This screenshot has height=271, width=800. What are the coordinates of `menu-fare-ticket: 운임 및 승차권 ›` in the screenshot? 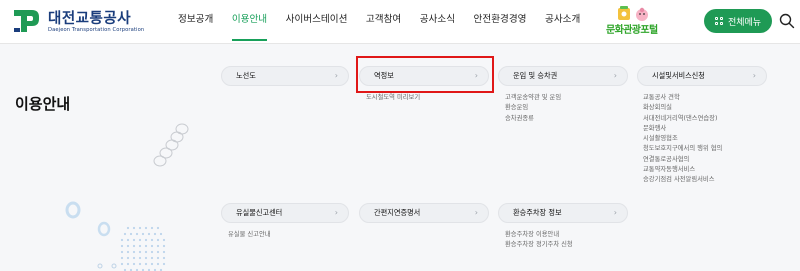 It's located at (563, 76).